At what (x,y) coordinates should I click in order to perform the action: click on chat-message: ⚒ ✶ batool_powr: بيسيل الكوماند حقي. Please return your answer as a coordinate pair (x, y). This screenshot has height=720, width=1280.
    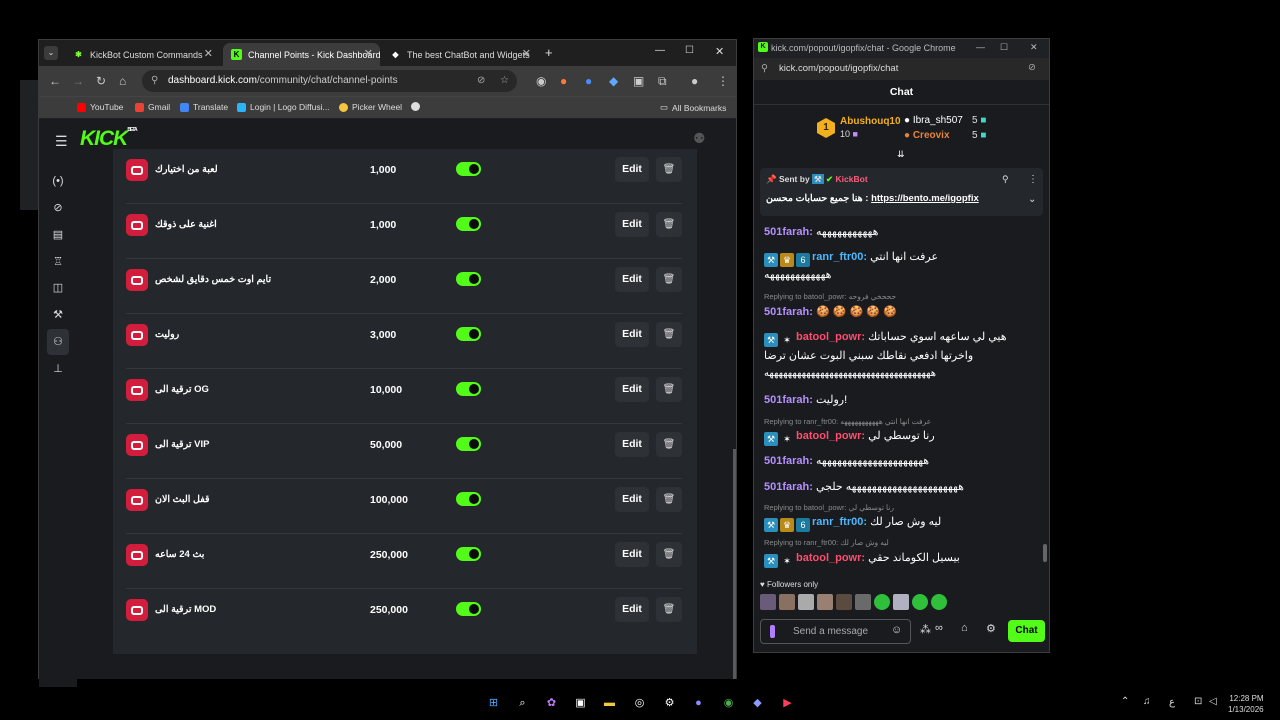
    Looking at the image, I should click on (901, 559).